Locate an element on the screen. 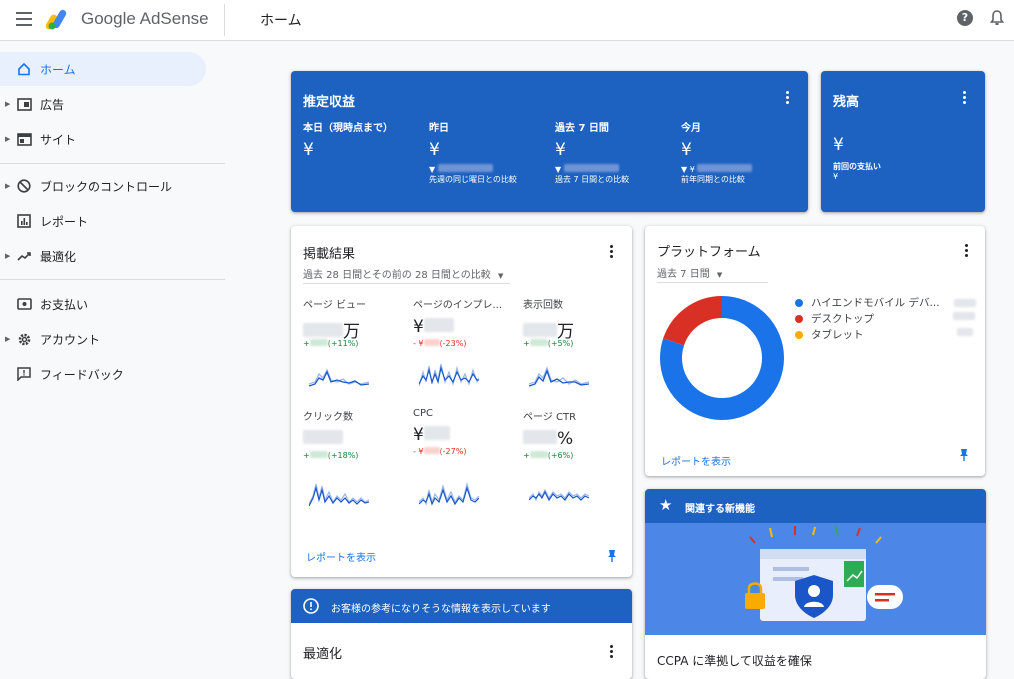  delta-percent: (-27%) is located at coordinates (453, 451).